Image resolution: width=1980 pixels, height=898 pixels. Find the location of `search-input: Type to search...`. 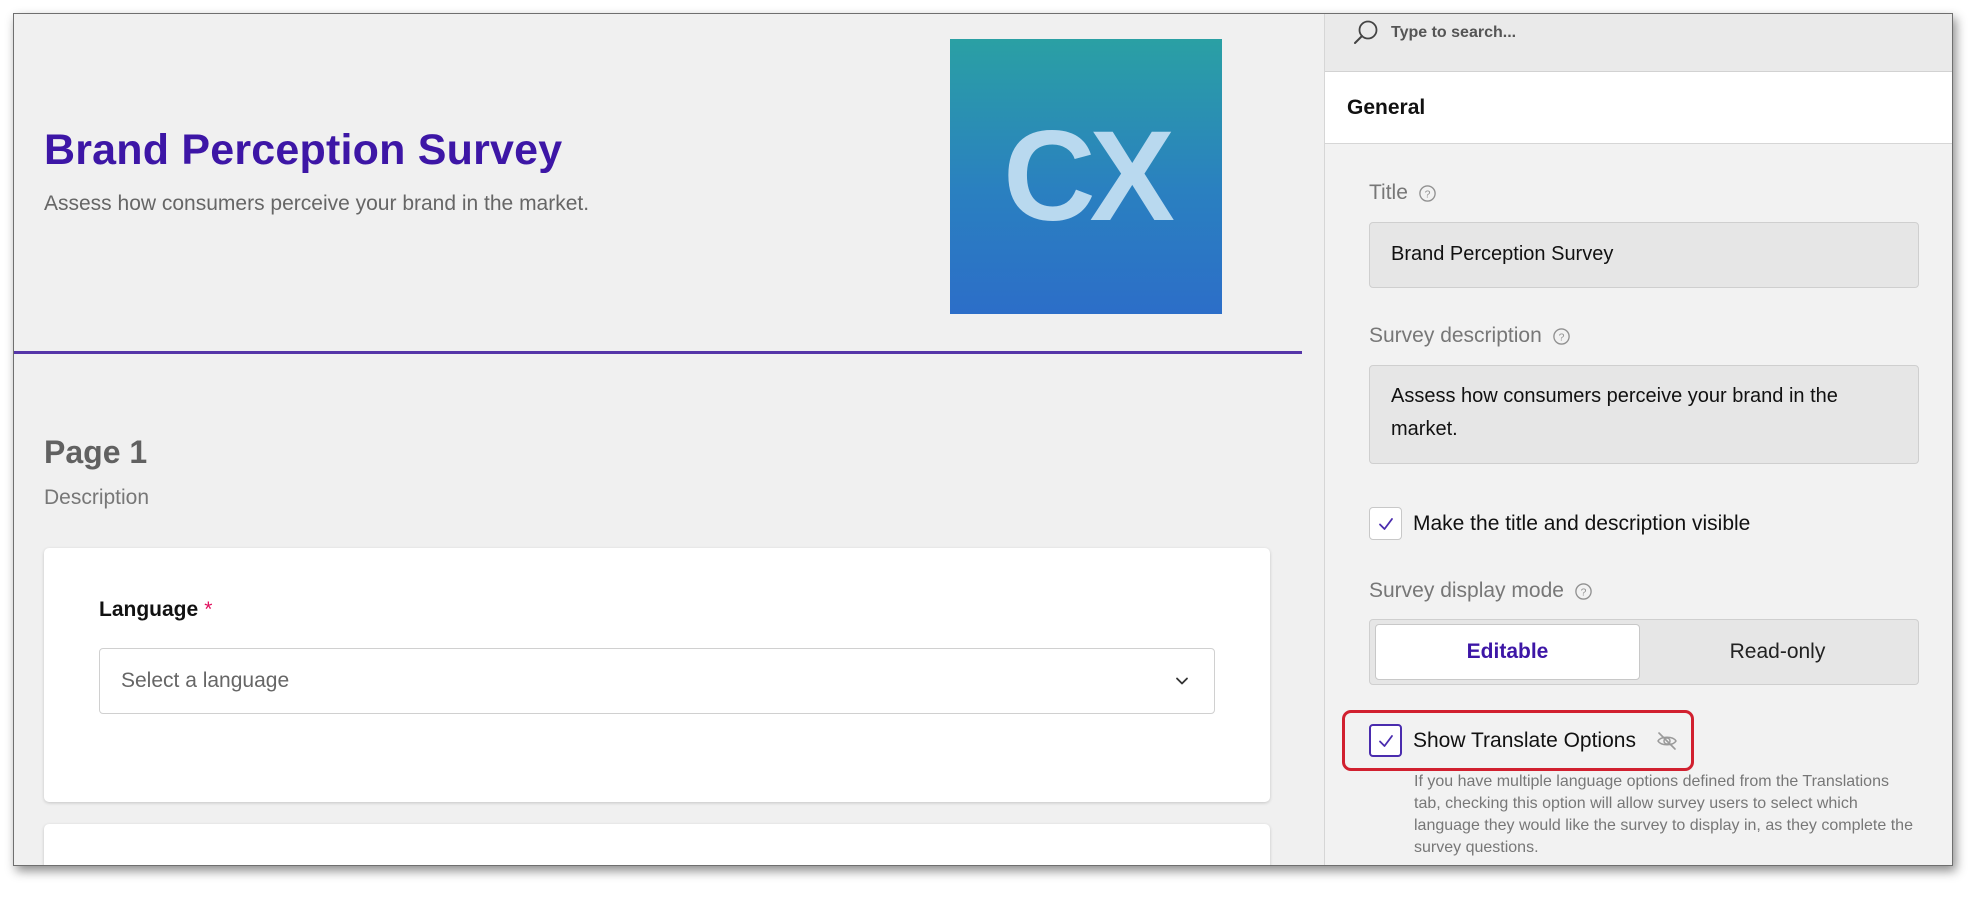

search-input: Type to search... is located at coordinates (1453, 33).